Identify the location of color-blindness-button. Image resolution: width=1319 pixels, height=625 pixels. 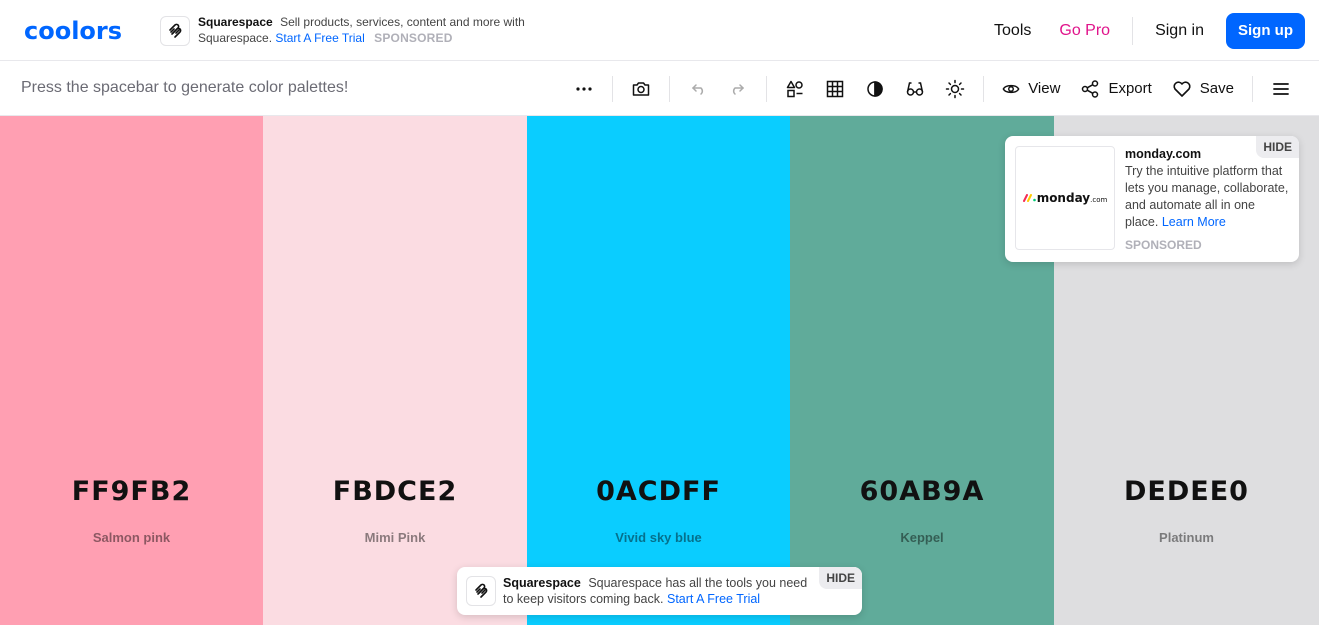
(915, 89).